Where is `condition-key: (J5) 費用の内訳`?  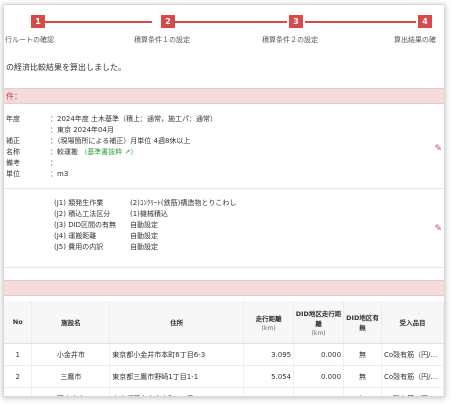
condition-key: (J5) 費用の内訳 is located at coordinates (79, 247).